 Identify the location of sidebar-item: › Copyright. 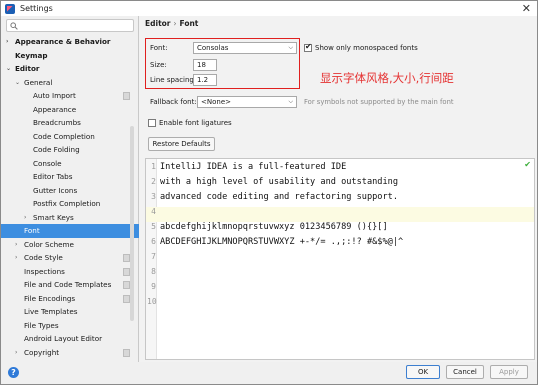
(70, 353).